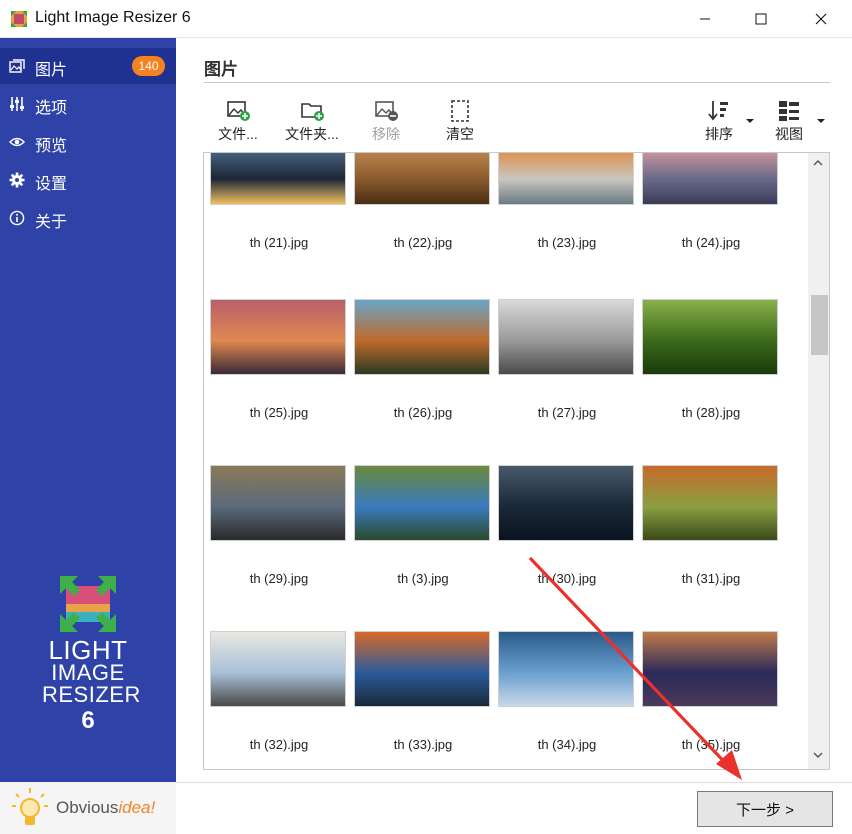  Describe the element at coordinates (386, 134) in the screenshot. I see `remove-label: 移除` at that location.